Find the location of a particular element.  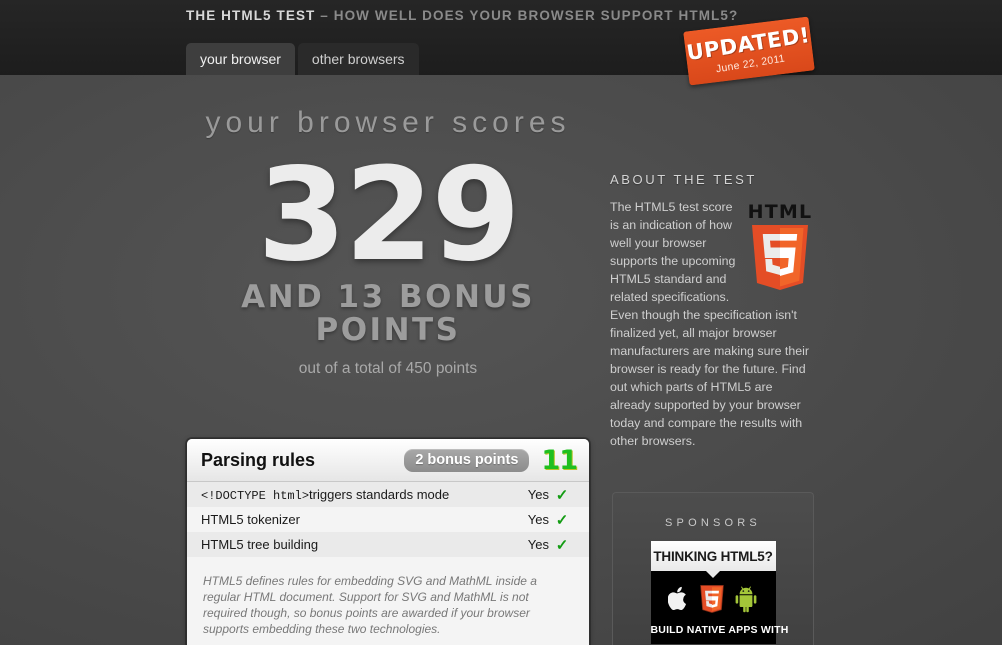

result-card-header: Parsing rules 2 bonus points 11 is located at coordinates (388, 460).